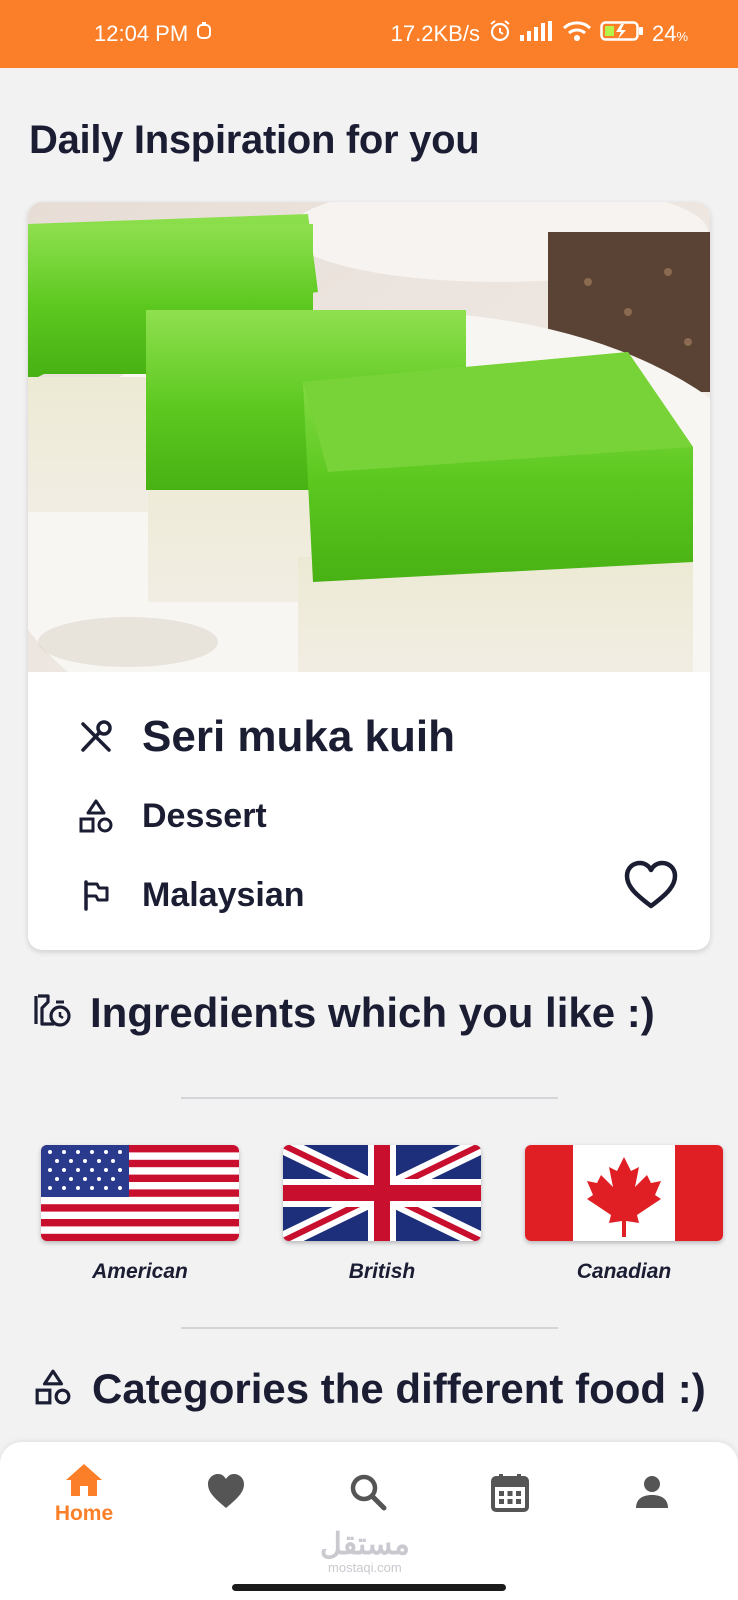 This screenshot has height=1600, width=738. I want to click on categories-section-header: Categories the different food :), so click(370, 1389).